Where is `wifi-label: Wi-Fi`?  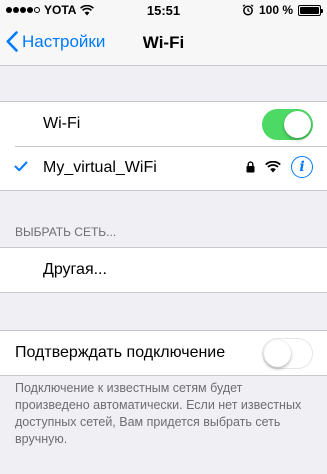 wifi-label: Wi-Fi is located at coordinates (62, 123).